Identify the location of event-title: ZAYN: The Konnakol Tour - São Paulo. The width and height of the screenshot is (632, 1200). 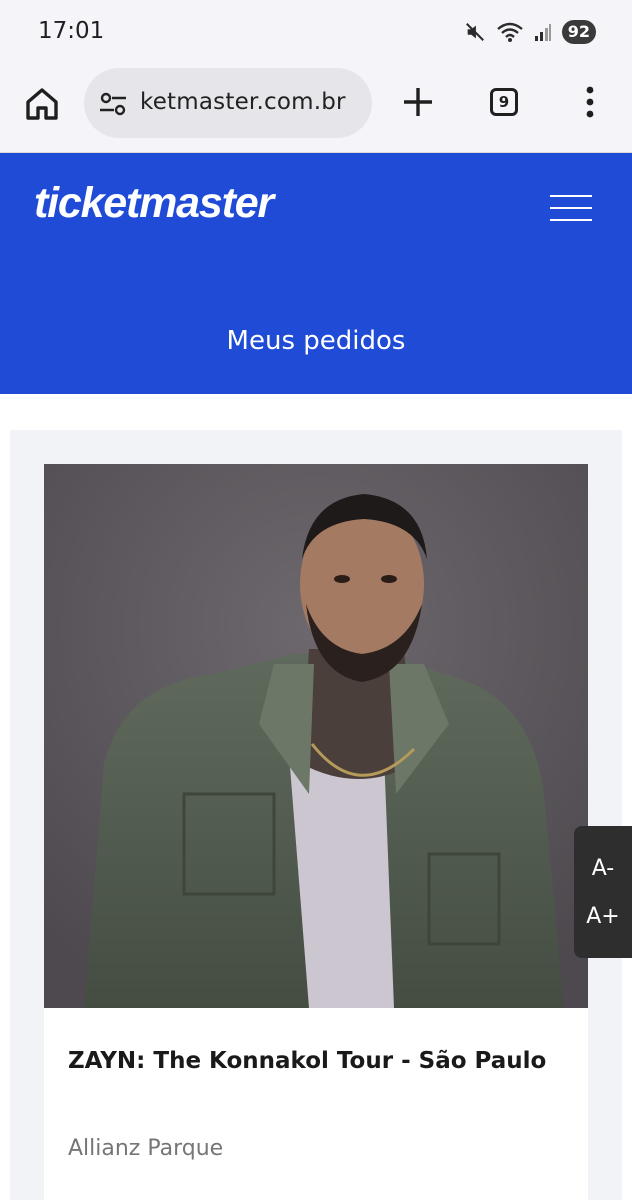
(323, 1061).